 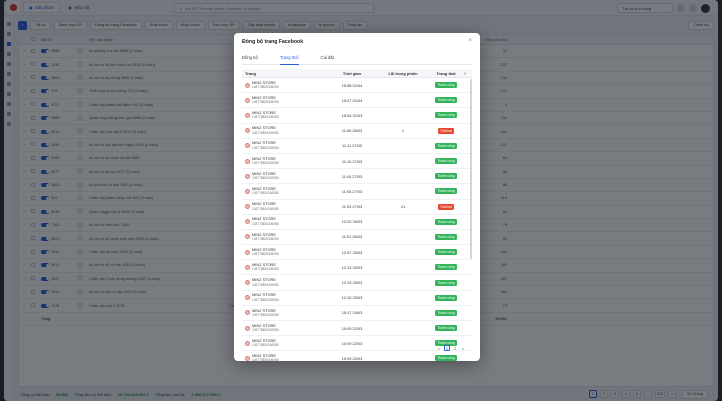 I want to click on close-icon: ×, so click(x=470, y=41).